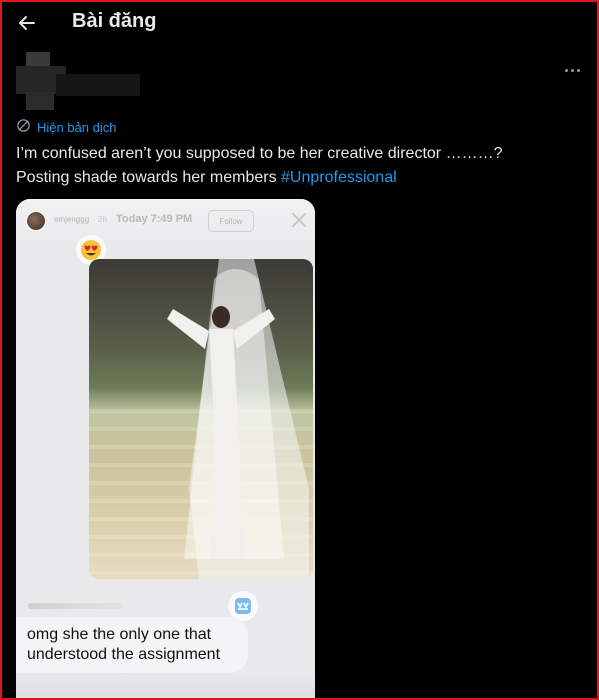  What do you see at coordinates (36, 221) in the screenshot?
I see `avatar` at bounding box center [36, 221].